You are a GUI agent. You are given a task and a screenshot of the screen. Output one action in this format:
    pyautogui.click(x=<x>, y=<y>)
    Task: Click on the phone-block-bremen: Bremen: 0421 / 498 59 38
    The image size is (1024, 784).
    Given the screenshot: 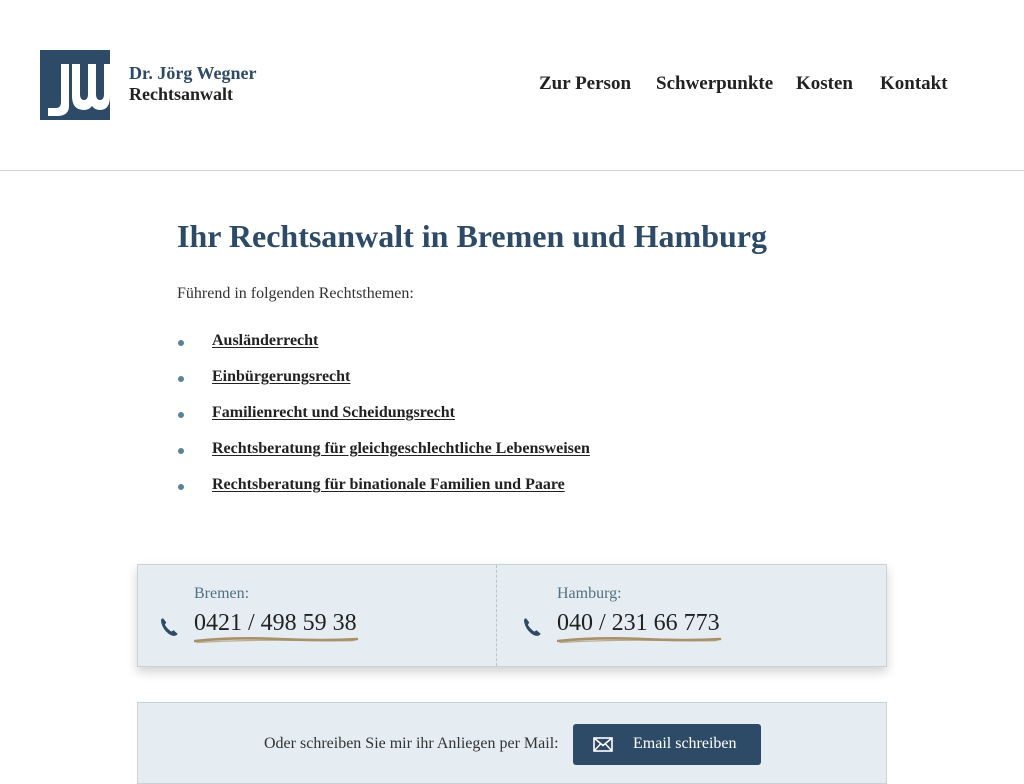 What is the action you would take?
    pyautogui.click(x=308, y=615)
    